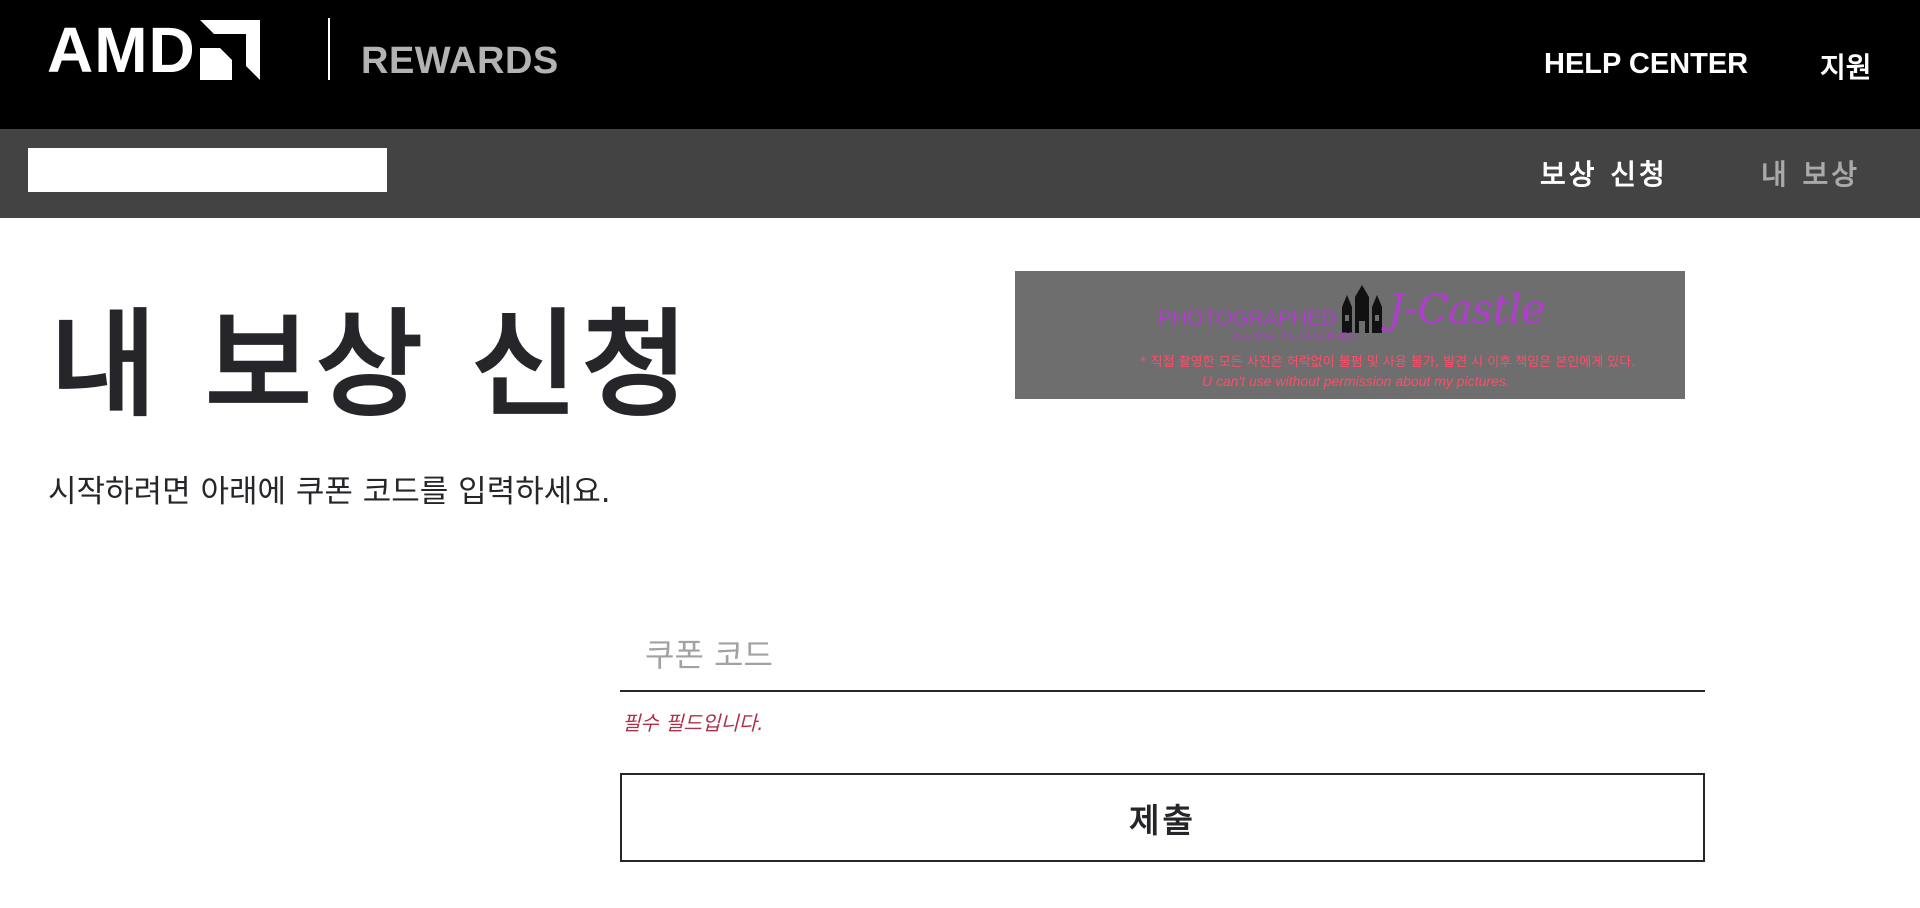 This screenshot has height=908, width=1920. Describe the element at coordinates (1810, 173) in the screenshot. I see `subnav-item-my-rewards: 내 보상` at that location.